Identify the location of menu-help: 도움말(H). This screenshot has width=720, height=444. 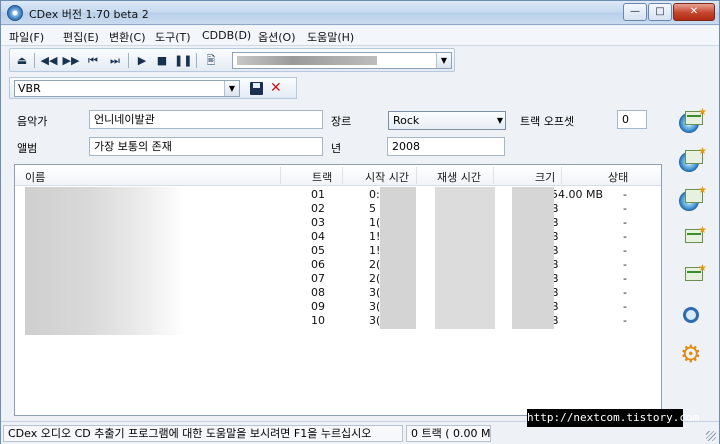
(330, 37).